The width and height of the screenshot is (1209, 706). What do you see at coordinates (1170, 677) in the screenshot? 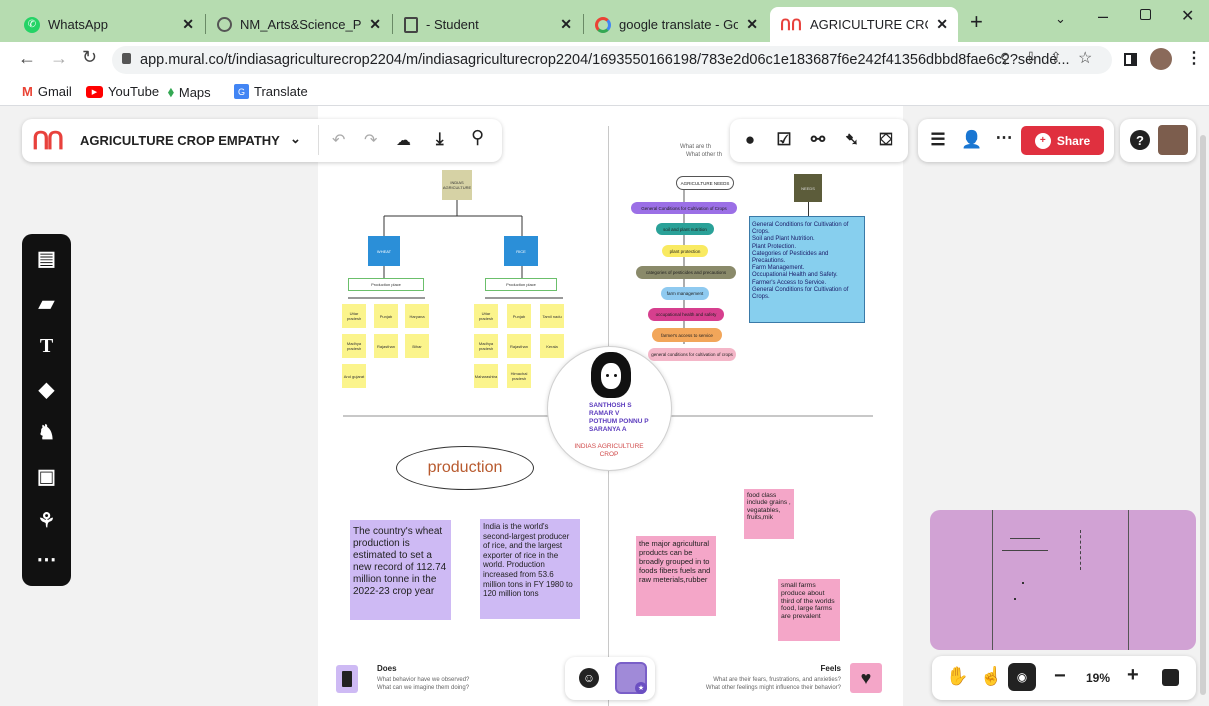
I see `minimap-toggle-icon` at bounding box center [1170, 677].